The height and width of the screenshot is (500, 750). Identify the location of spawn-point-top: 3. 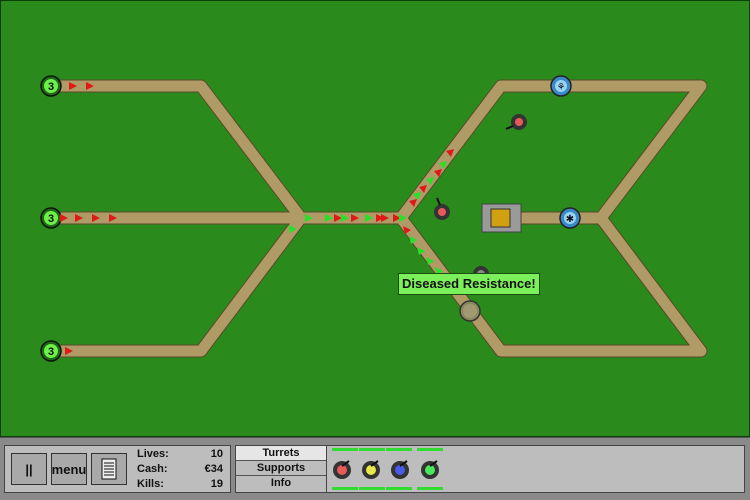
(51, 86).